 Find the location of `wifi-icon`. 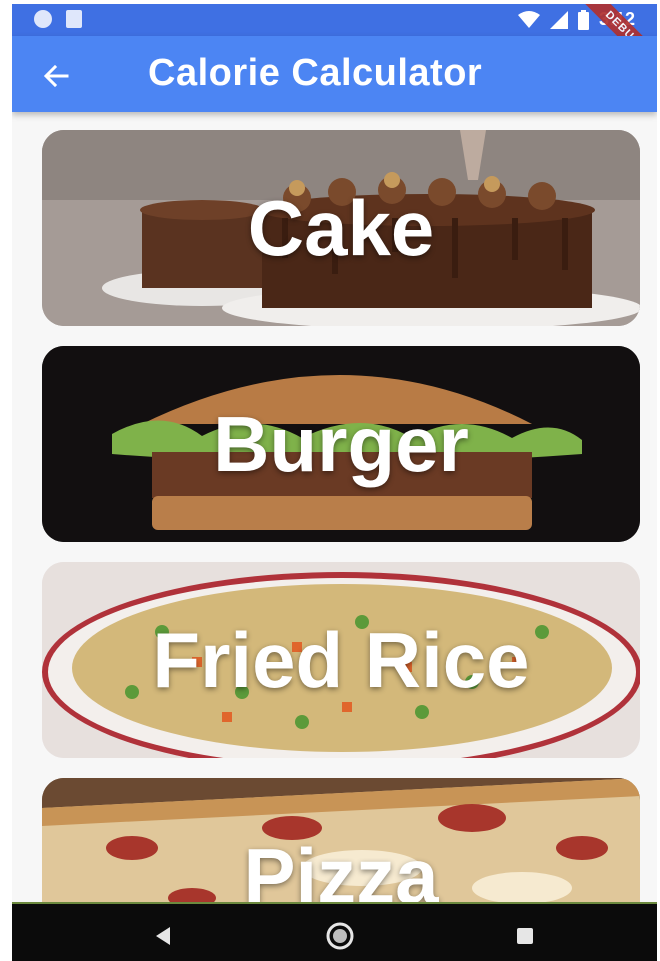

wifi-icon is located at coordinates (528, 19).